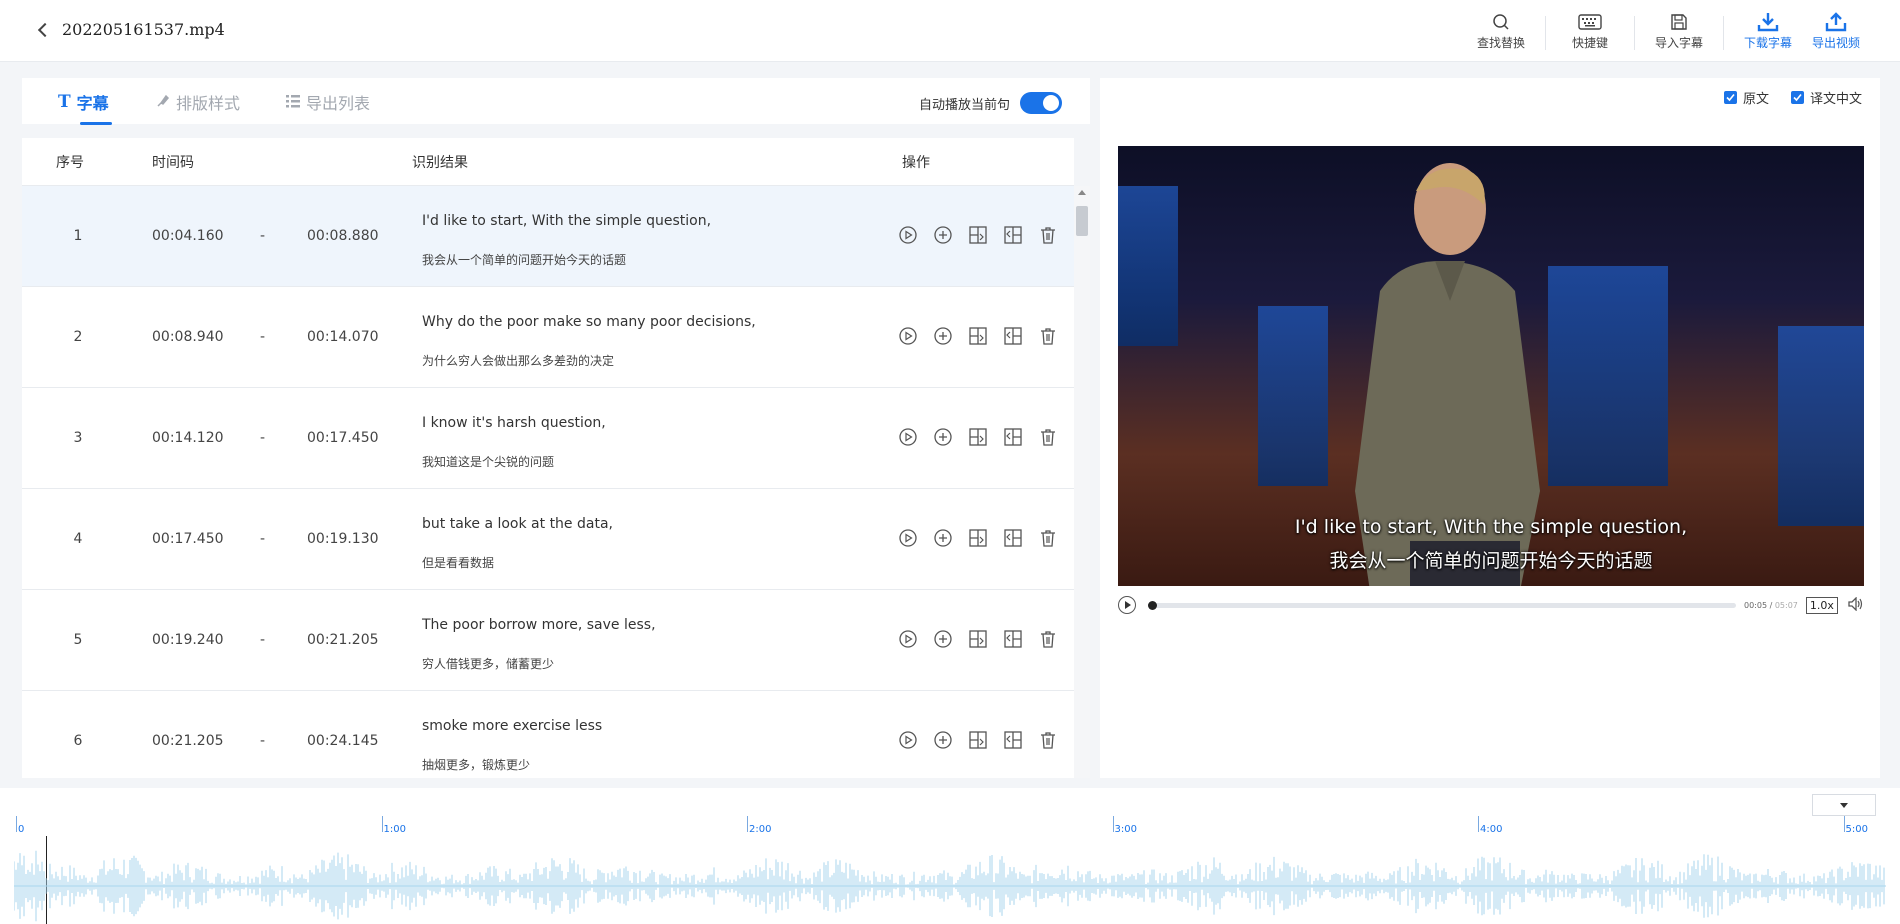  Describe the element at coordinates (343, 236) in the screenshot. I see `end-time: 00:08.880` at that location.